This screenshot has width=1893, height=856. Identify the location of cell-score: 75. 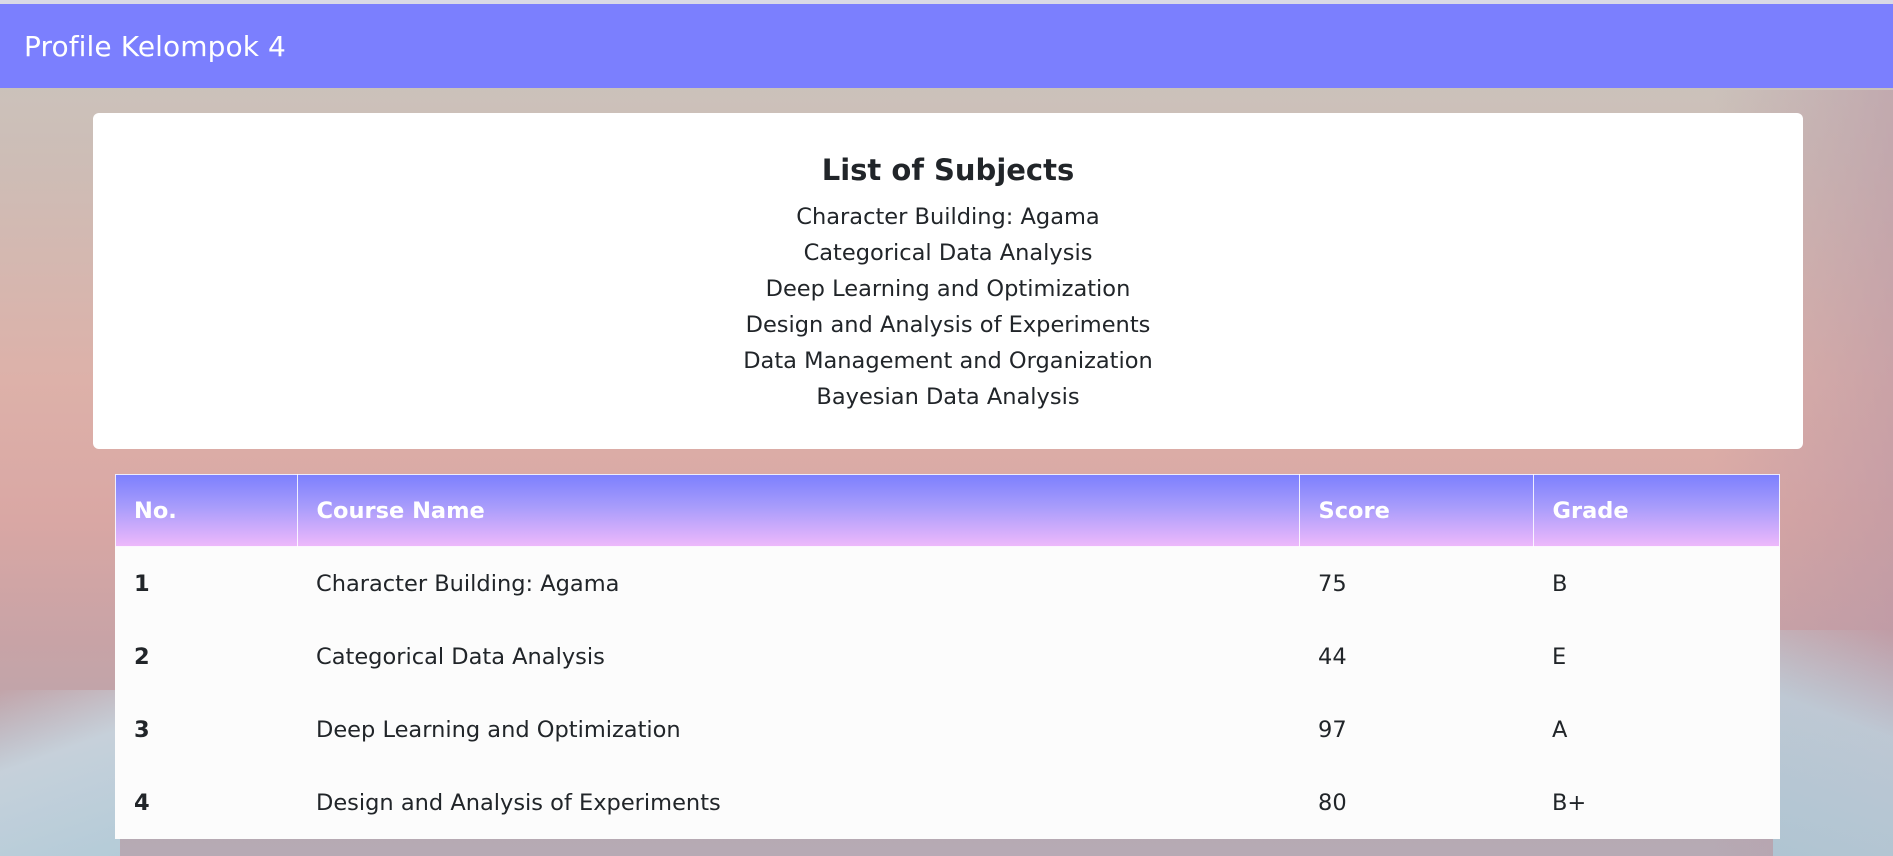
(1332, 583).